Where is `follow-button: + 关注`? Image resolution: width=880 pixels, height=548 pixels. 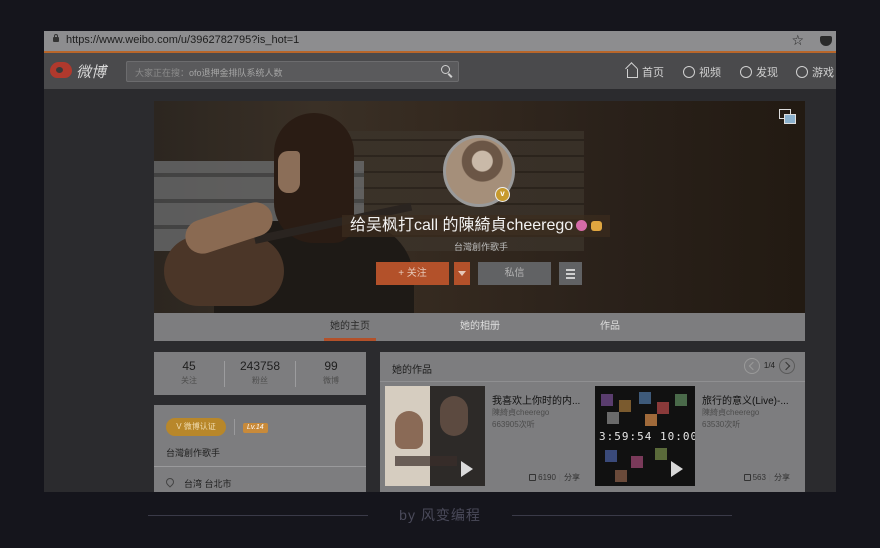
follow-button: + 关注 is located at coordinates (412, 273).